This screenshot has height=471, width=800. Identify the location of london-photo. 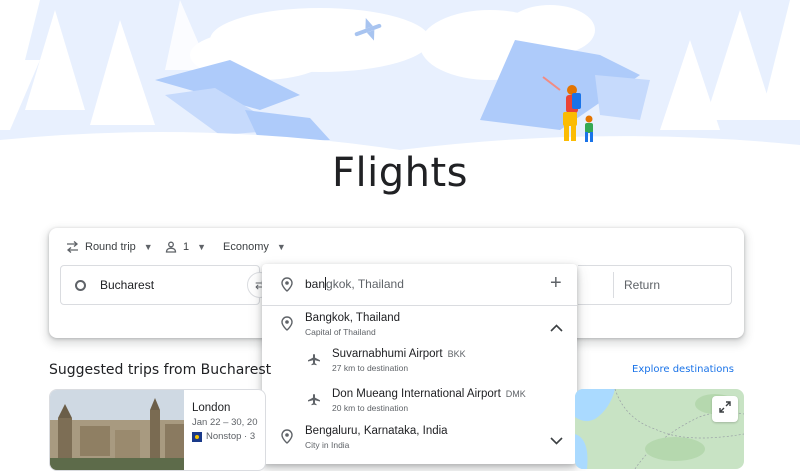
(117, 430).